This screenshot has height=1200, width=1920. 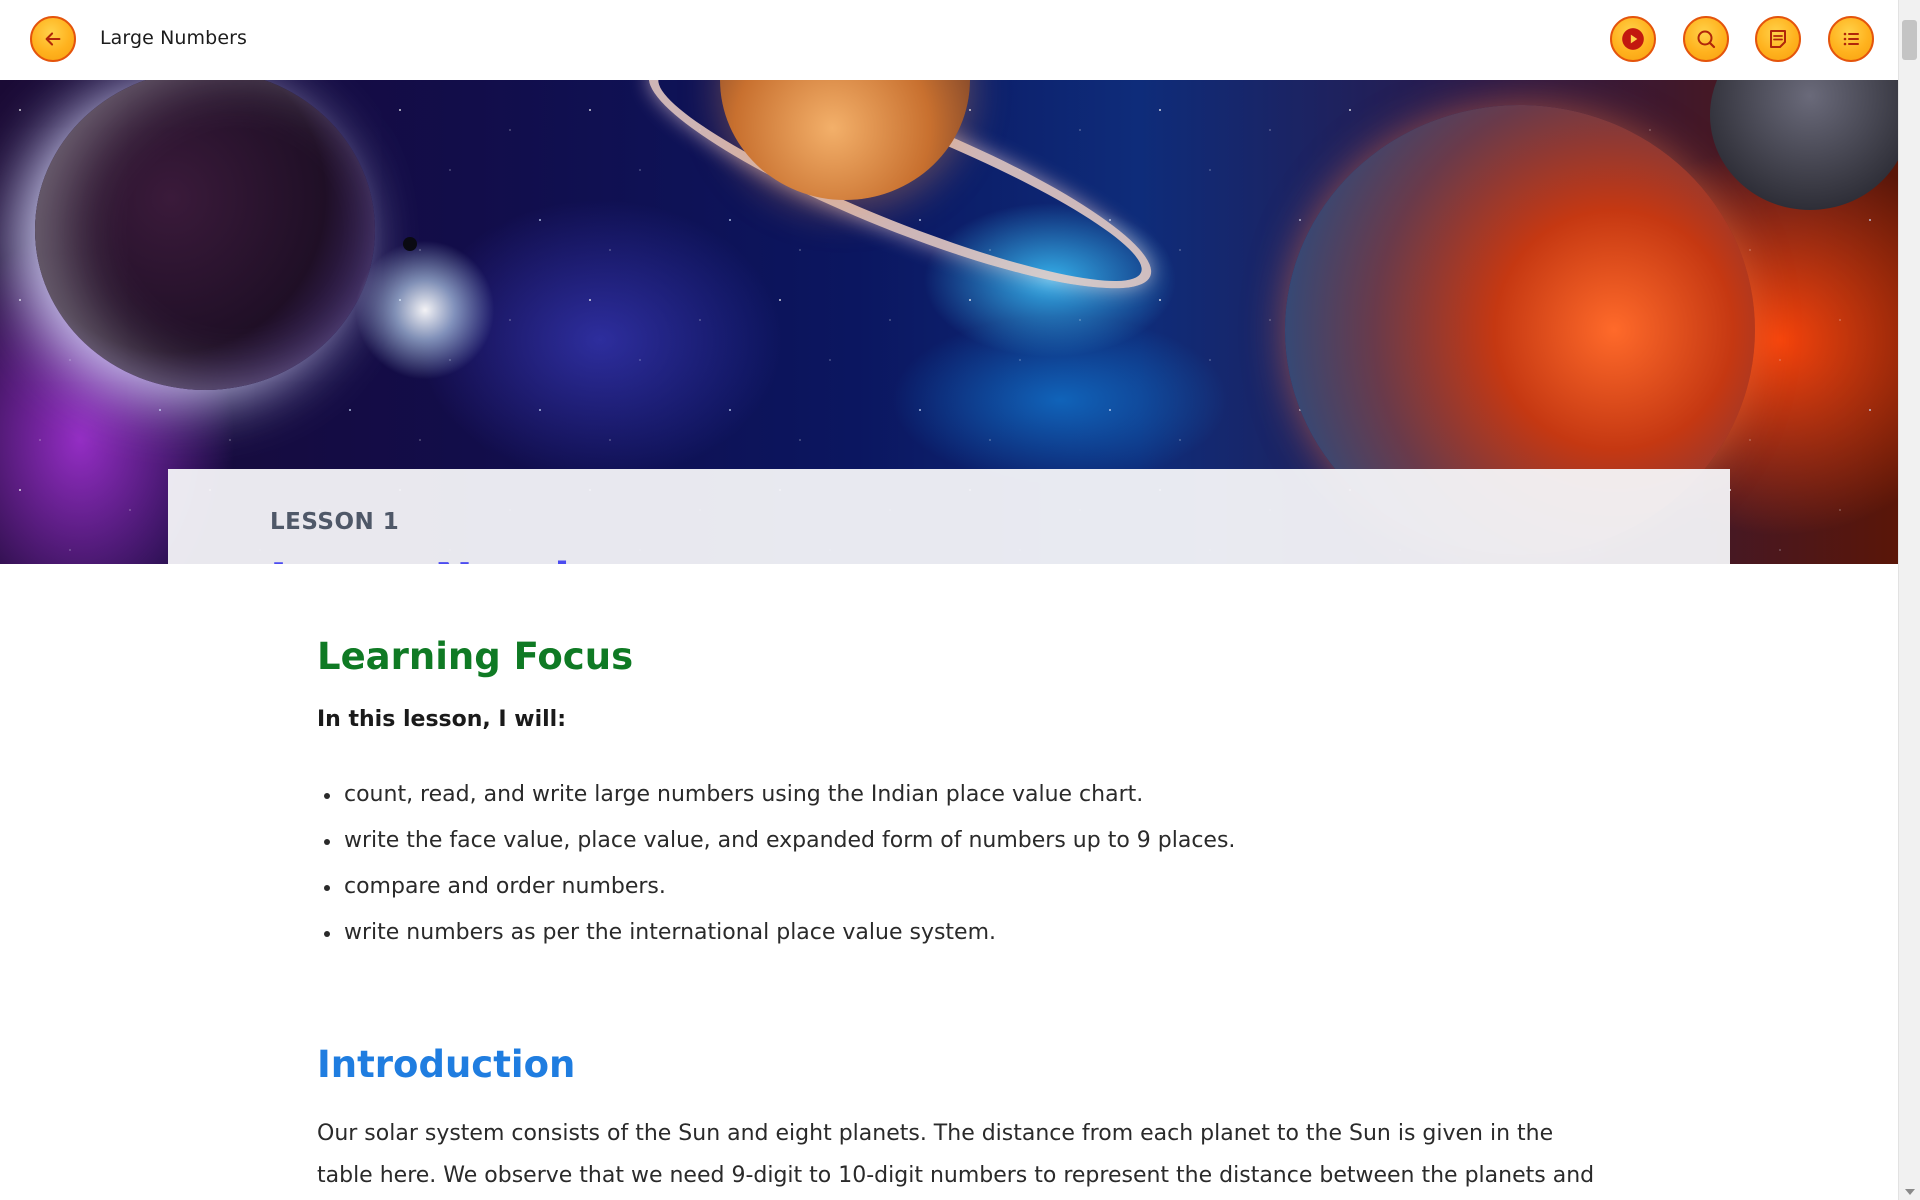 What do you see at coordinates (425, 310) in the screenshot?
I see `light-flare` at bounding box center [425, 310].